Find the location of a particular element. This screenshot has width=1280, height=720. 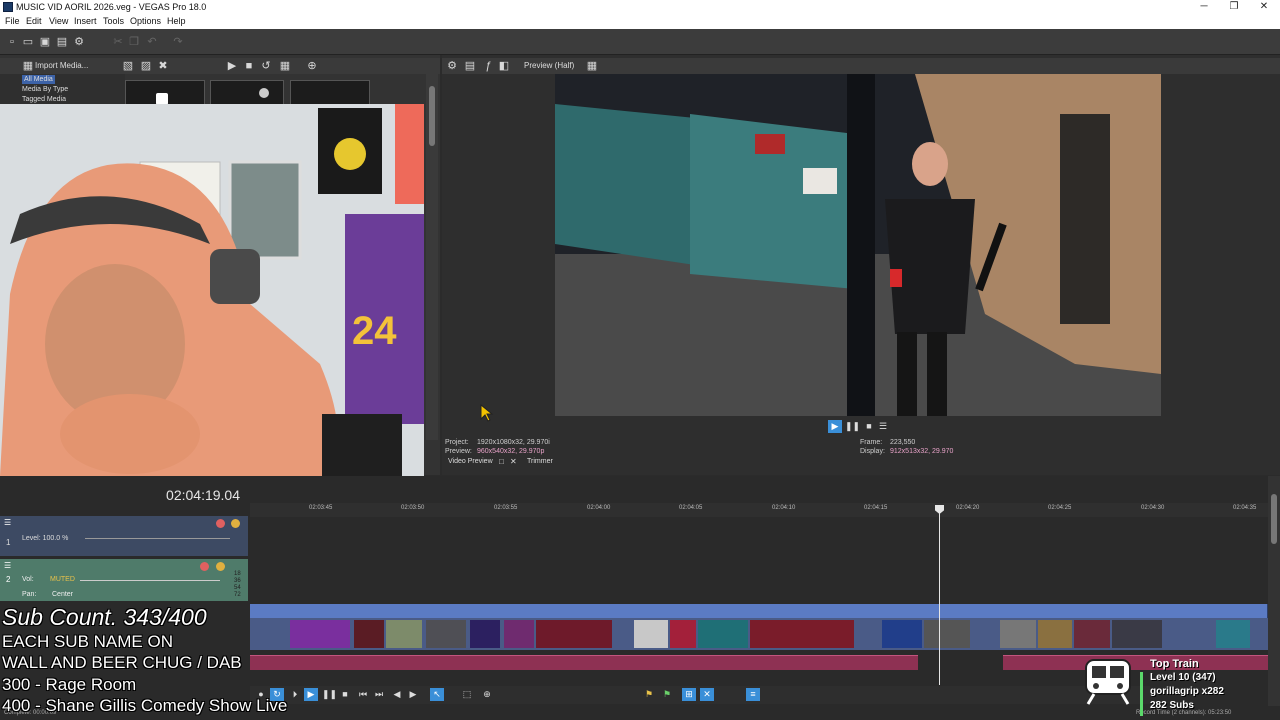

preview-settings-gear-icon: ⚙ is located at coordinates (452, 66).